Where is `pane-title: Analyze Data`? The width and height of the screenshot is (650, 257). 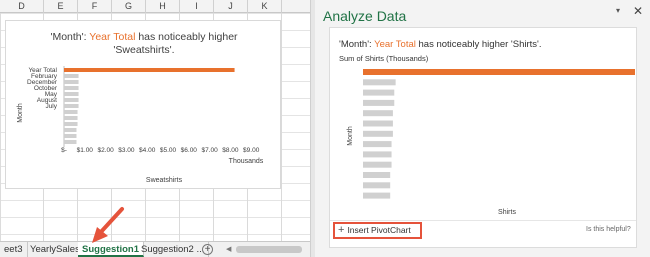 pane-title: Analyze Data is located at coordinates (365, 16).